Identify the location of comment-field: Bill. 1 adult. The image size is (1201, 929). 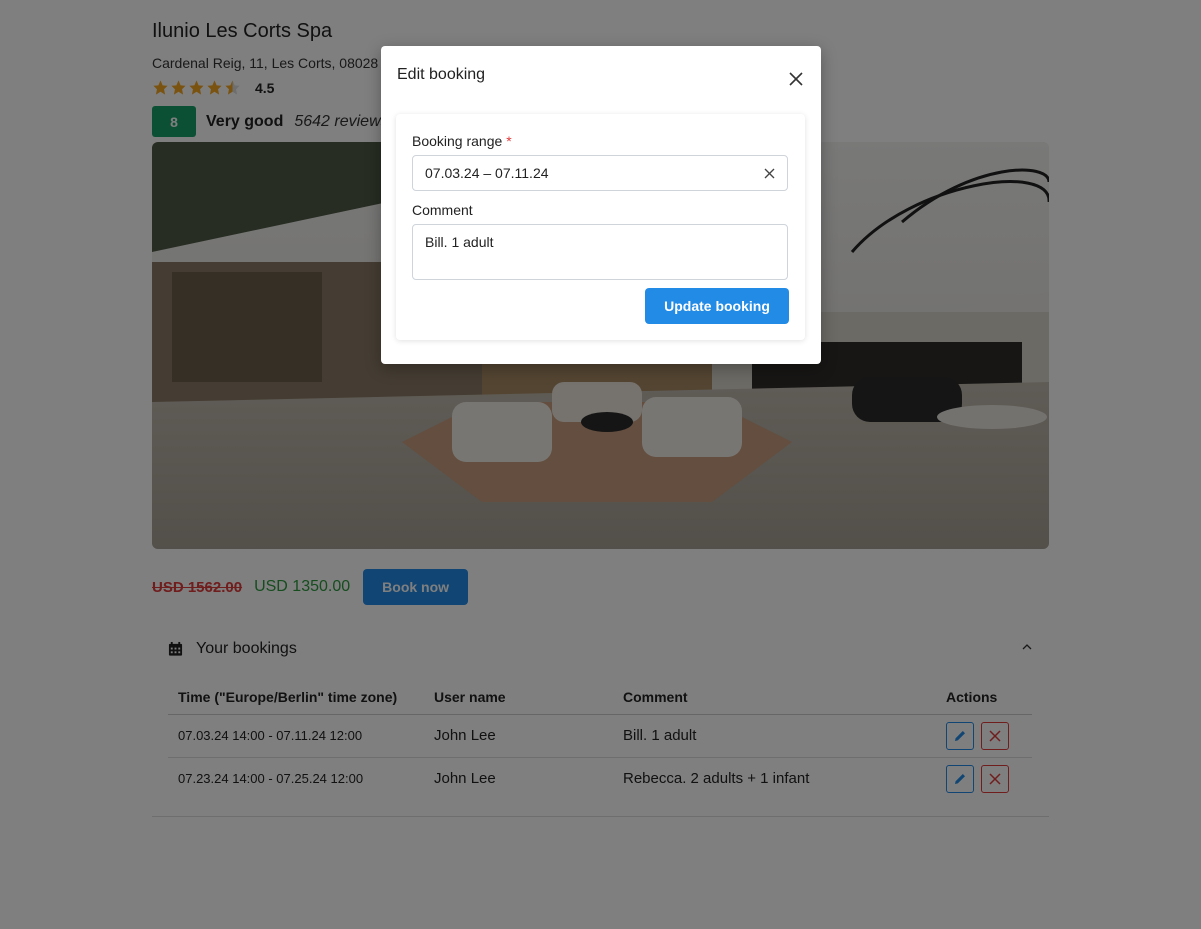
(600, 252).